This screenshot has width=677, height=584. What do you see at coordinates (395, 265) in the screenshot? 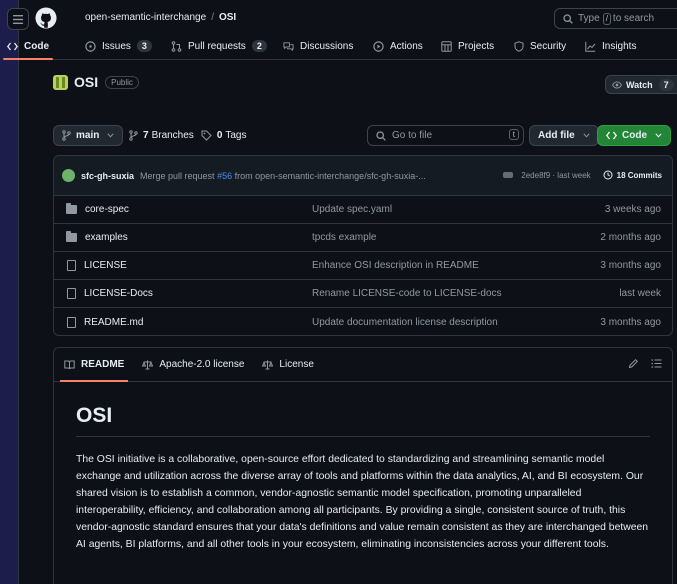
I see `file-commit-message: Enhance OSI description in README` at bounding box center [395, 265].